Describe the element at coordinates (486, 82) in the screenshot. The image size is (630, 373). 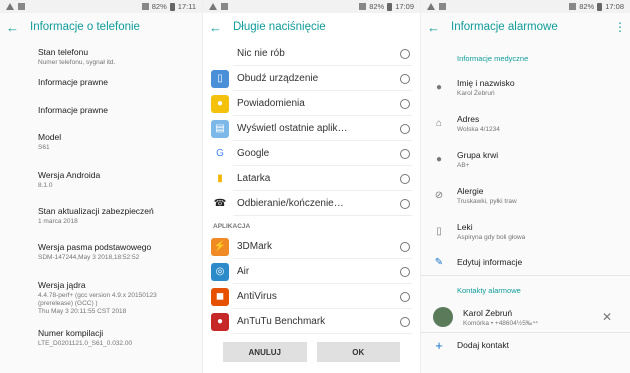
I see `info-title: Imię i nazwisko` at that location.